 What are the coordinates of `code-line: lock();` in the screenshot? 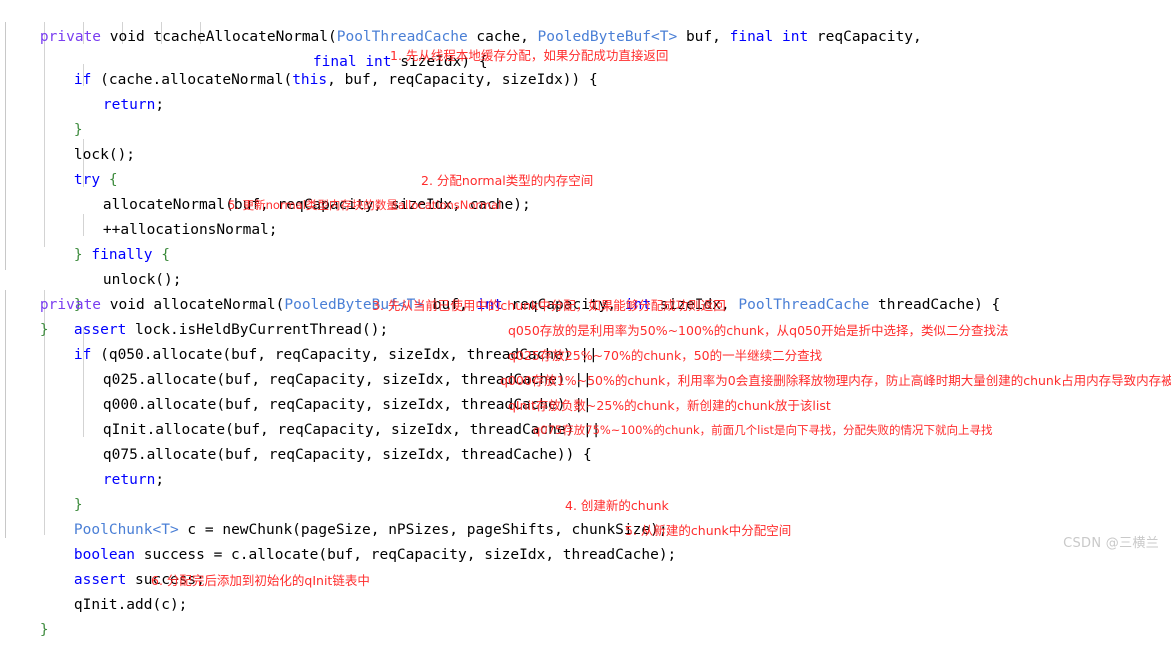 It's located at (87, 140).